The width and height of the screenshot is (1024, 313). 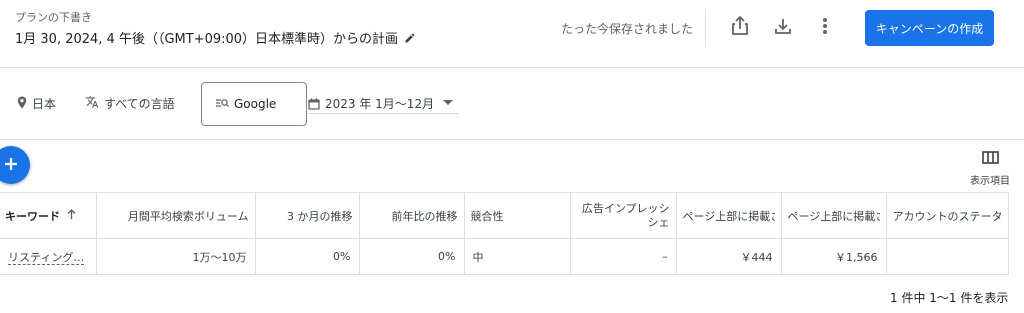 I want to click on download-button, so click(x=783, y=28).